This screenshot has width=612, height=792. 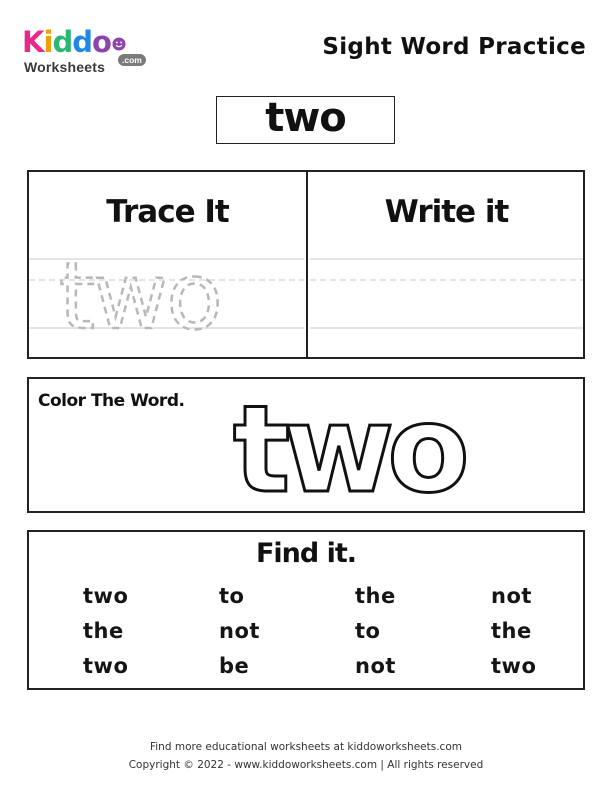 What do you see at coordinates (101, 42) in the screenshot?
I see `logo-letter: o` at bounding box center [101, 42].